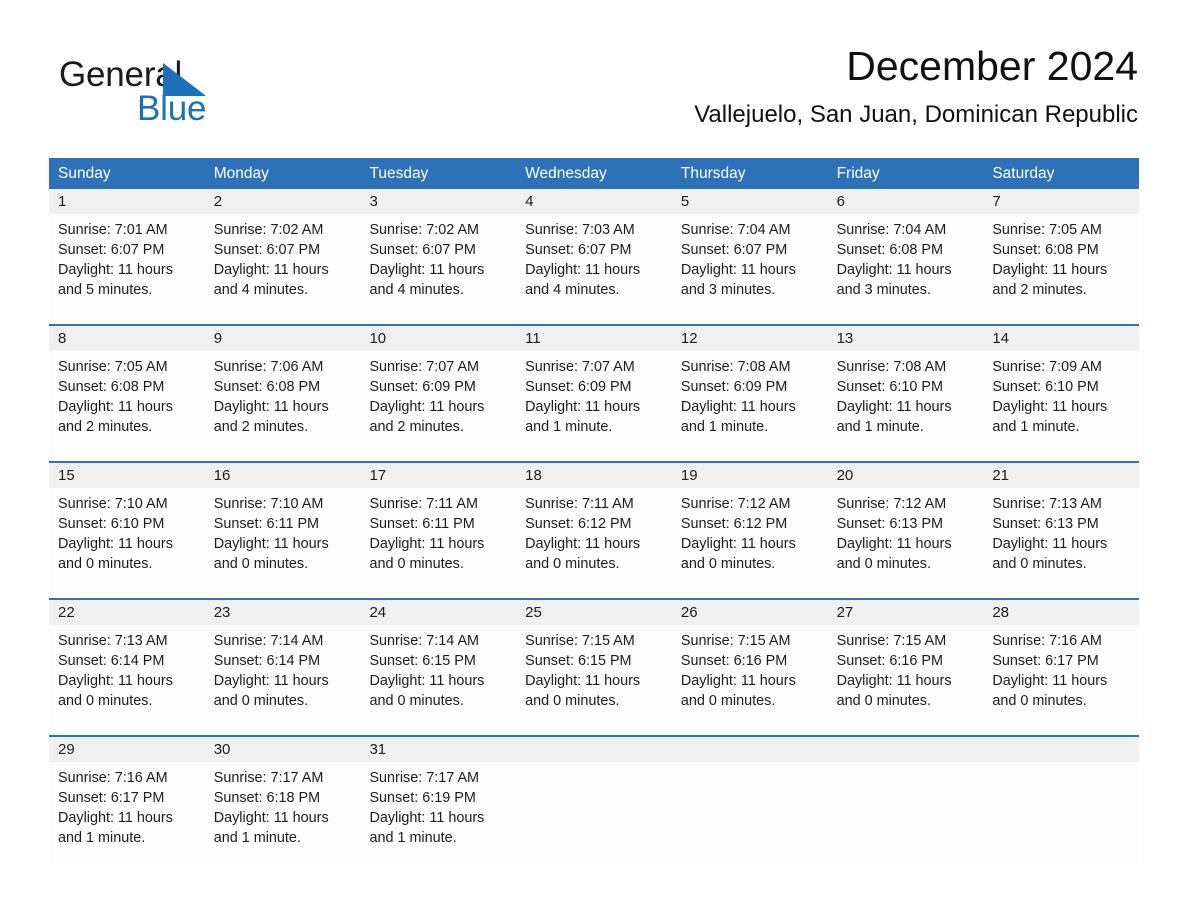  Describe the element at coordinates (127, 749) in the screenshot. I see `day-number: 29` at that location.